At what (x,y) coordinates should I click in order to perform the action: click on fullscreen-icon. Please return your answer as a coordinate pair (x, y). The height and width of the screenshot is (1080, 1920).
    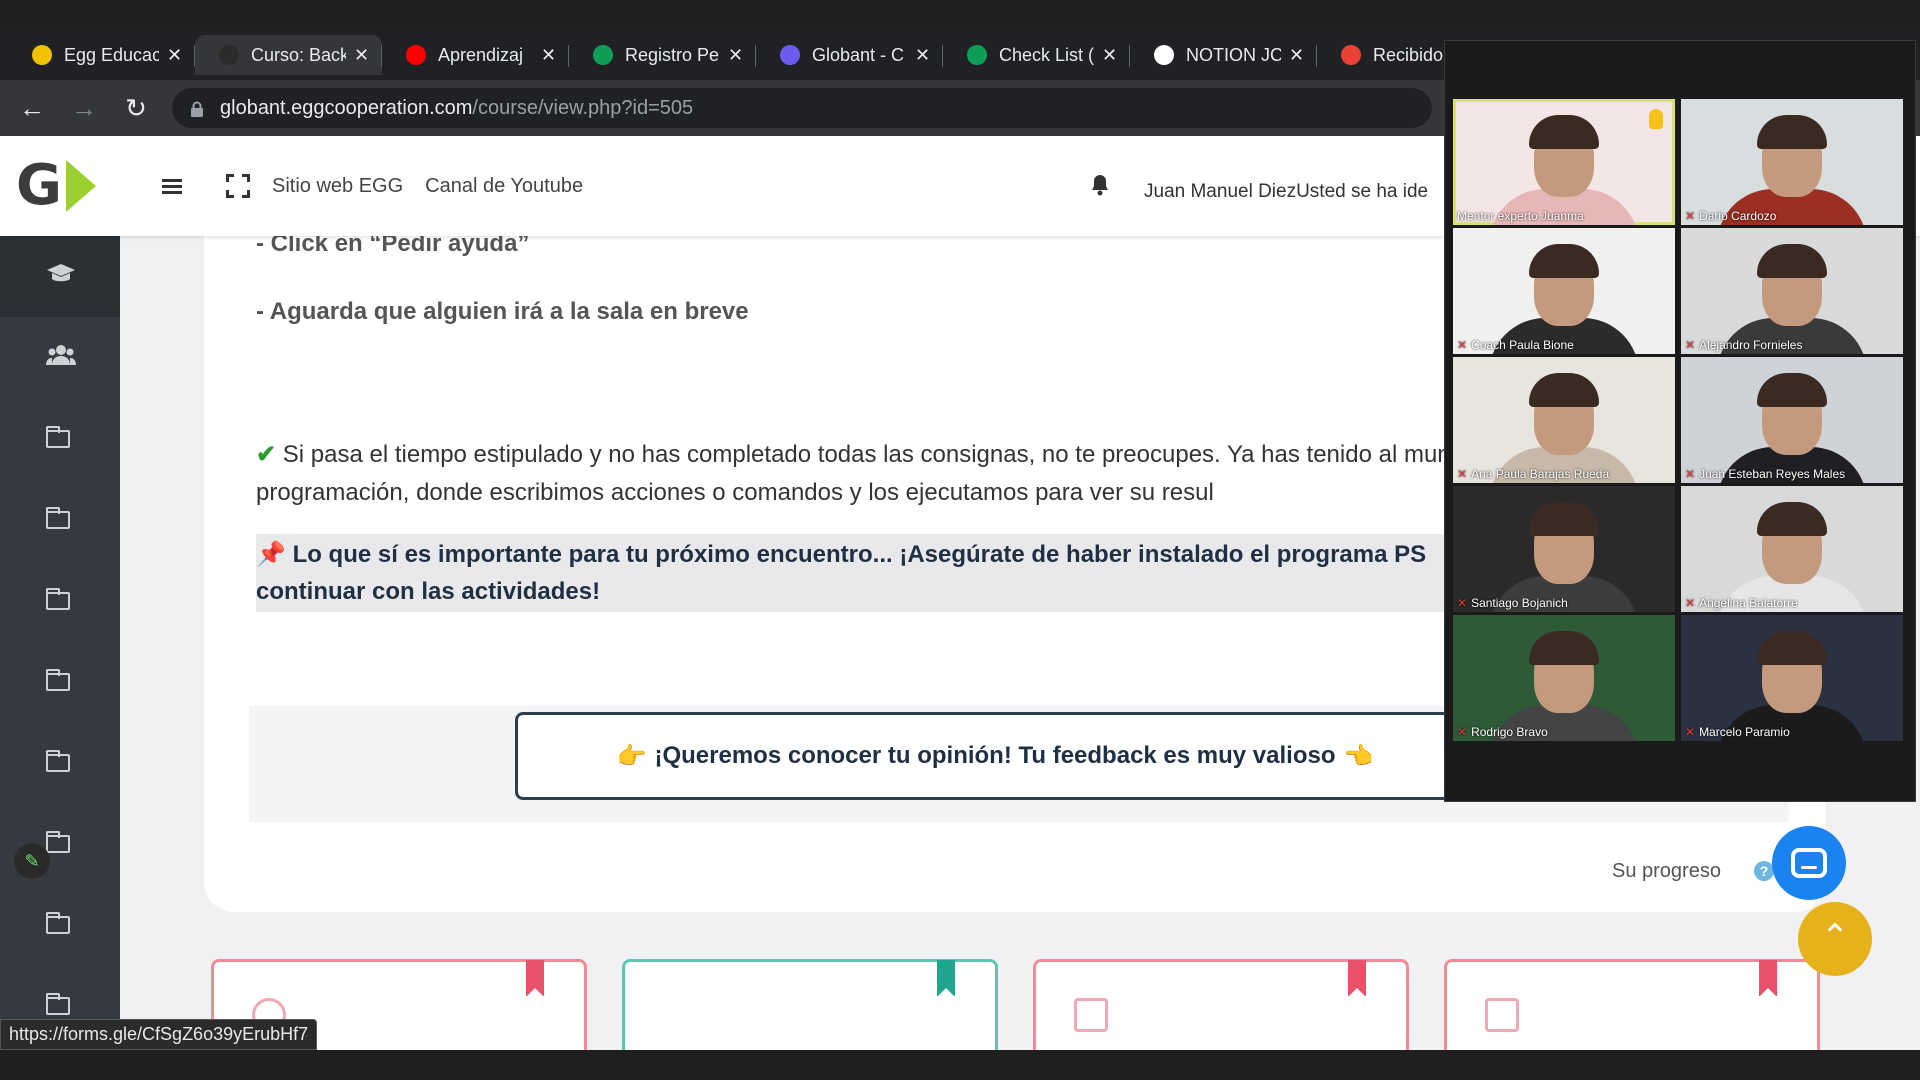
    Looking at the image, I should click on (238, 186).